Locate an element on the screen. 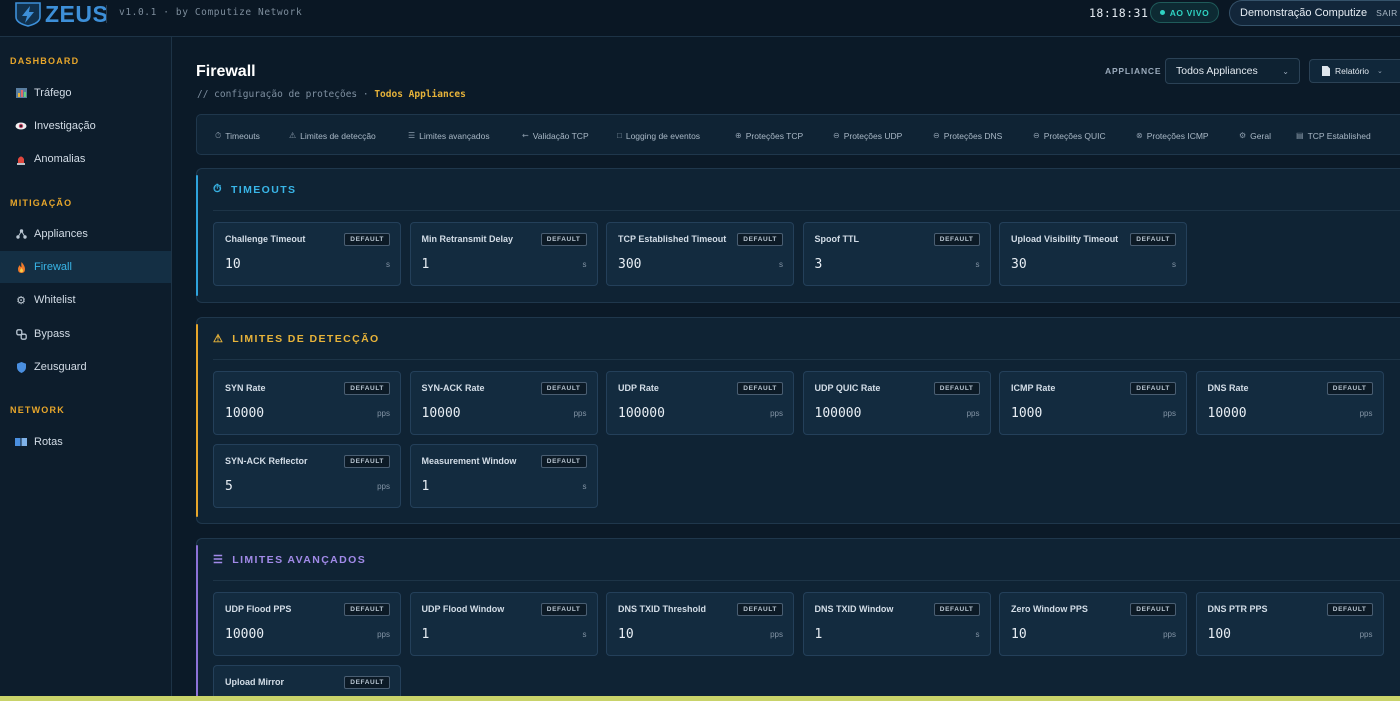 Image resolution: width=1400 pixels, height=701 pixels. tab-label: Limites de detecção is located at coordinates (338, 135).